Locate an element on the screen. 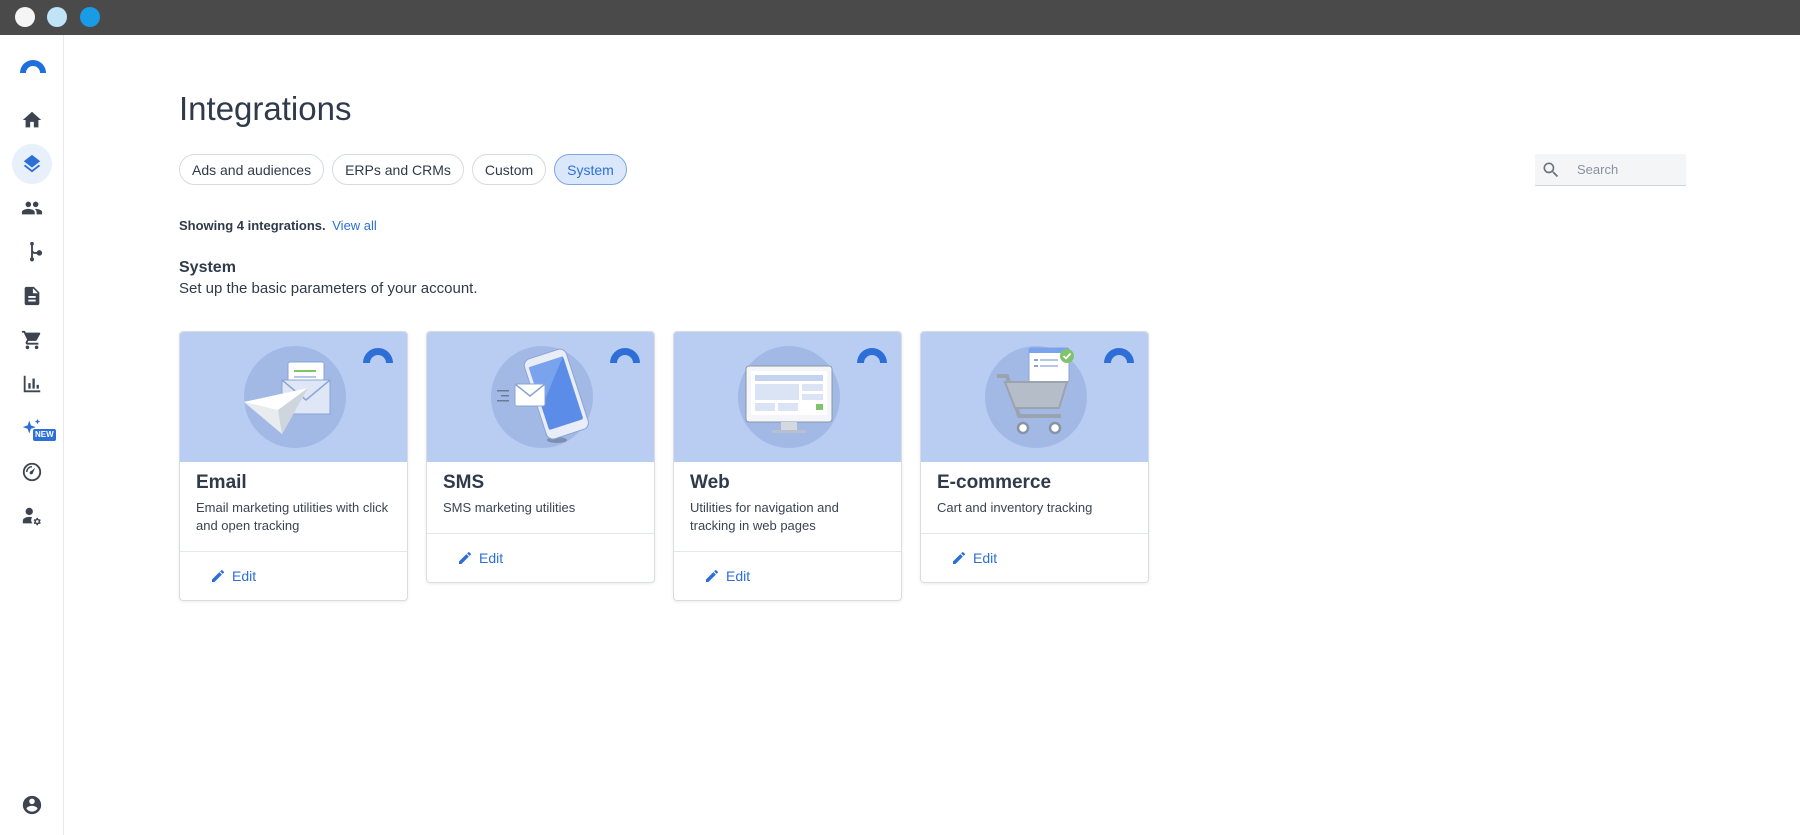 This screenshot has width=1800, height=835. cart-icon is located at coordinates (31, 340).